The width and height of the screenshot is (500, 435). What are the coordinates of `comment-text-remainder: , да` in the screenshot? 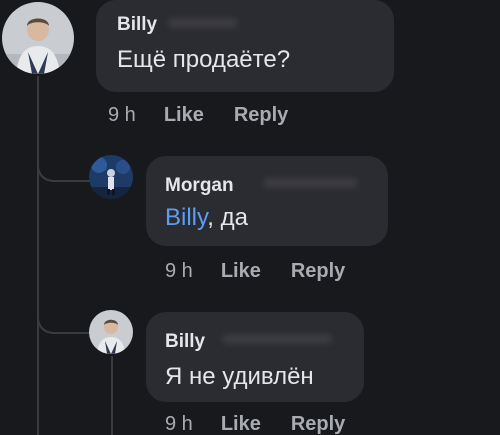 It's located at (227, 217).